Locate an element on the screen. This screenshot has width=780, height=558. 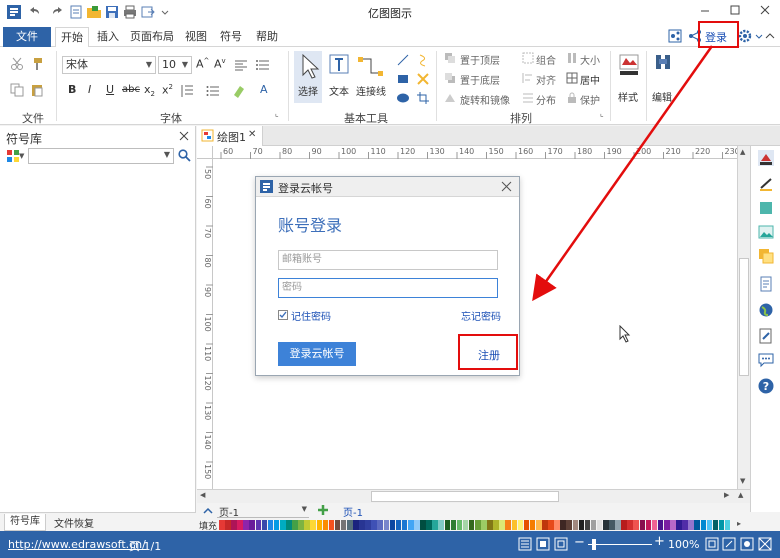
tab-help: 帮助 is located at coordinates (267, 37).